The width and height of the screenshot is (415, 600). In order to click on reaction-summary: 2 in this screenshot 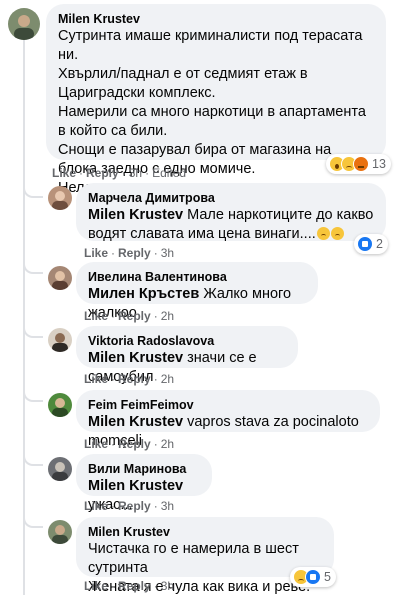, I will do `click(371, 244)`.